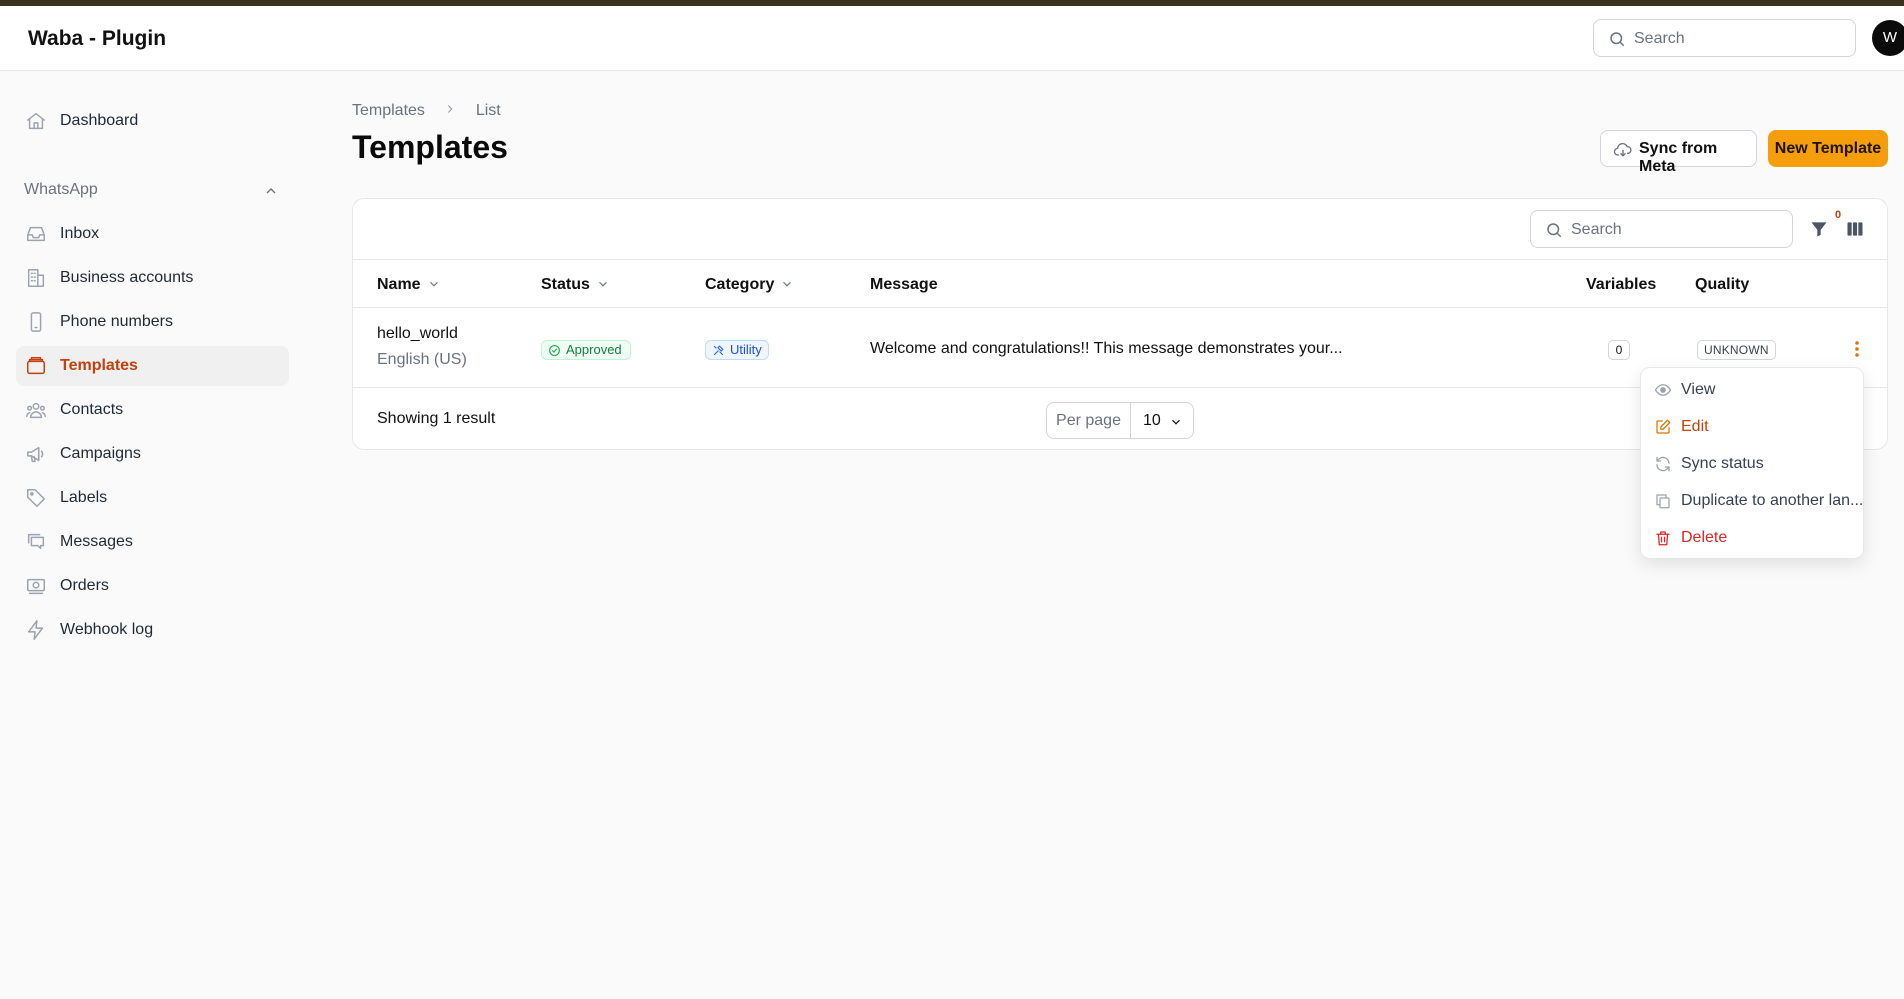 This screenshot has width=1904, height=999. I want to click on sync-from-meta-button: Sync from Meta, so click(1678, 152).